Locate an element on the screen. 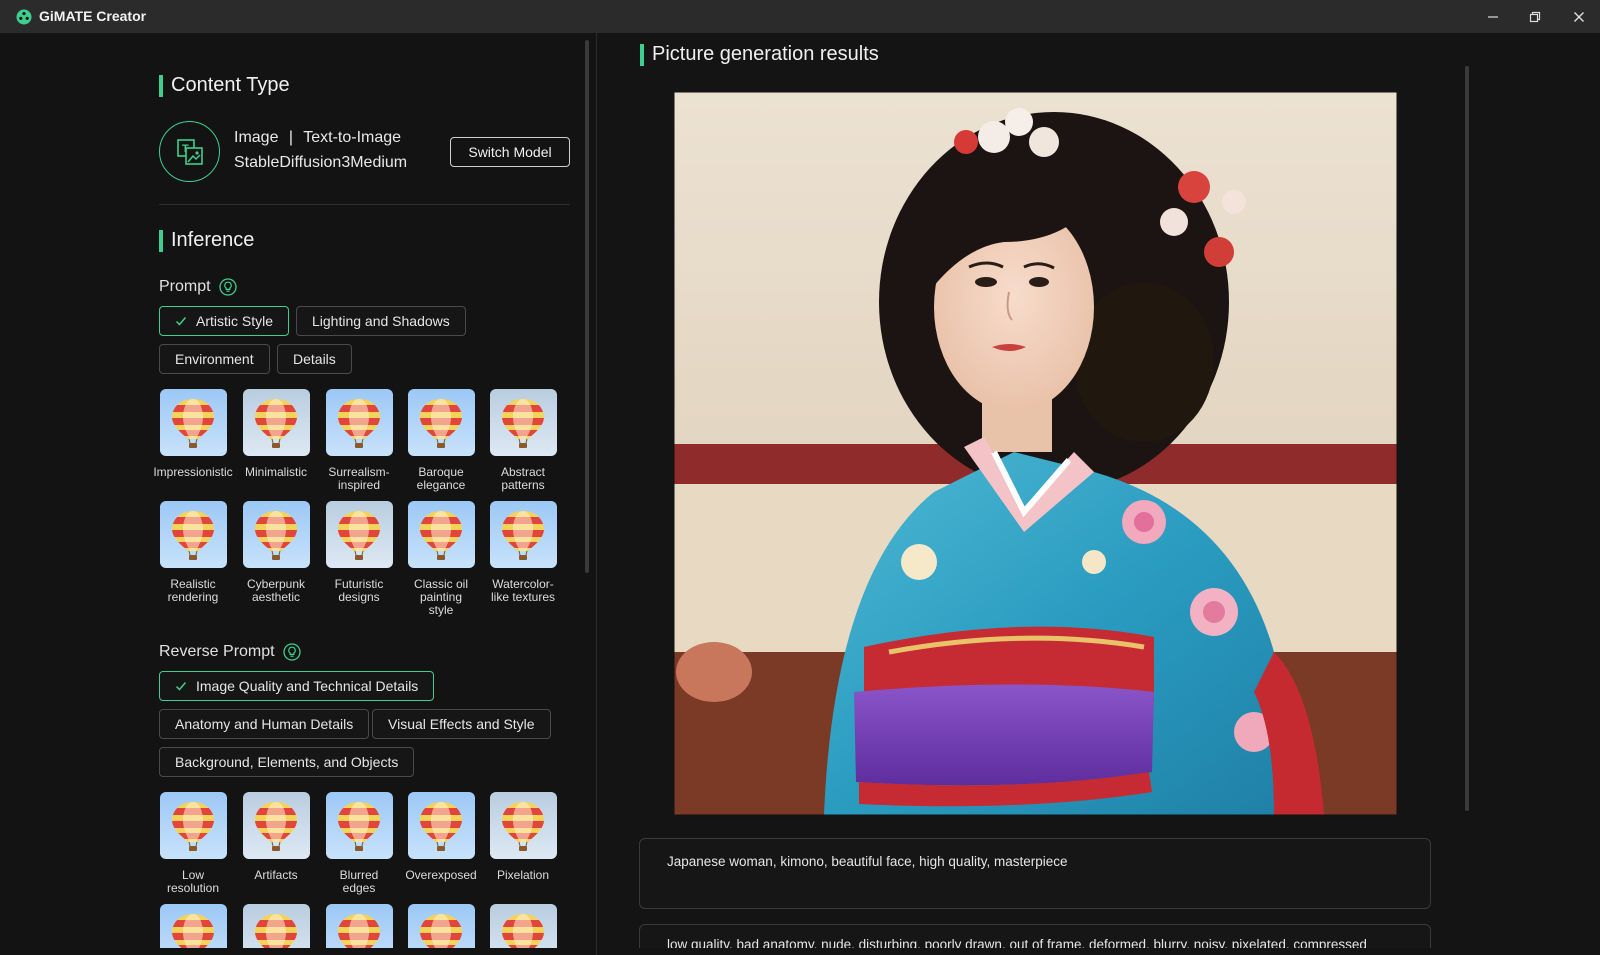  style-tile-impressionistic: Impressionistic is located at coordinates (193, 434).